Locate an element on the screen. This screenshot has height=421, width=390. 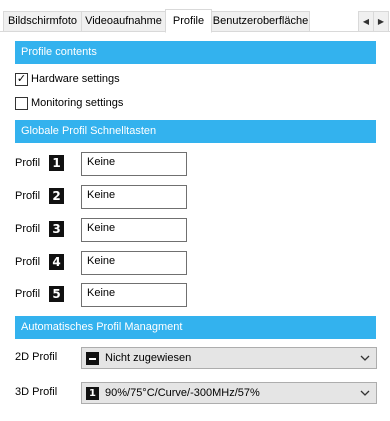
checkbox-unchecked-icon is located at coordinates (21, 103).